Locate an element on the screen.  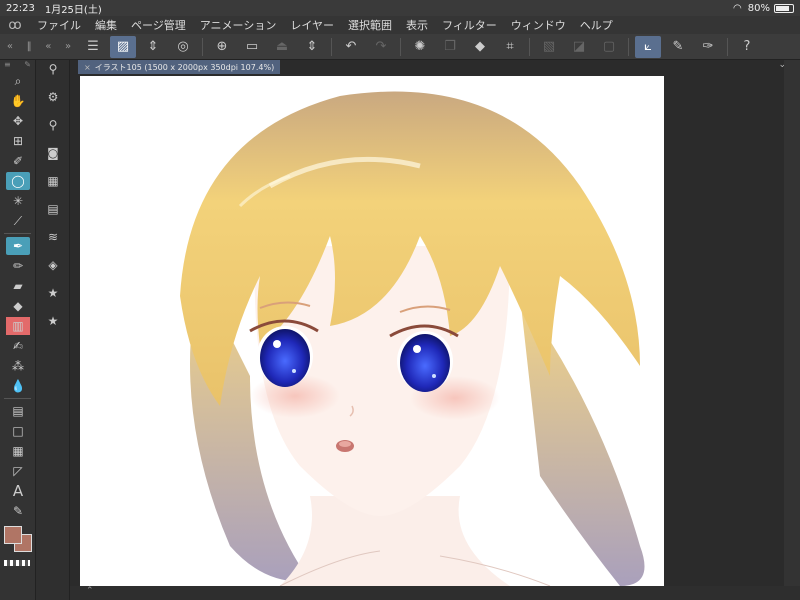
redo-icon: ↷ is located at coordinates (381, 47).